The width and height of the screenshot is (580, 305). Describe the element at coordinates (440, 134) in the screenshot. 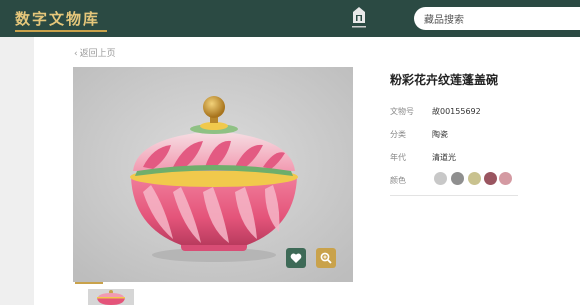

I see `field-value-category: 陶瓷` at that location.